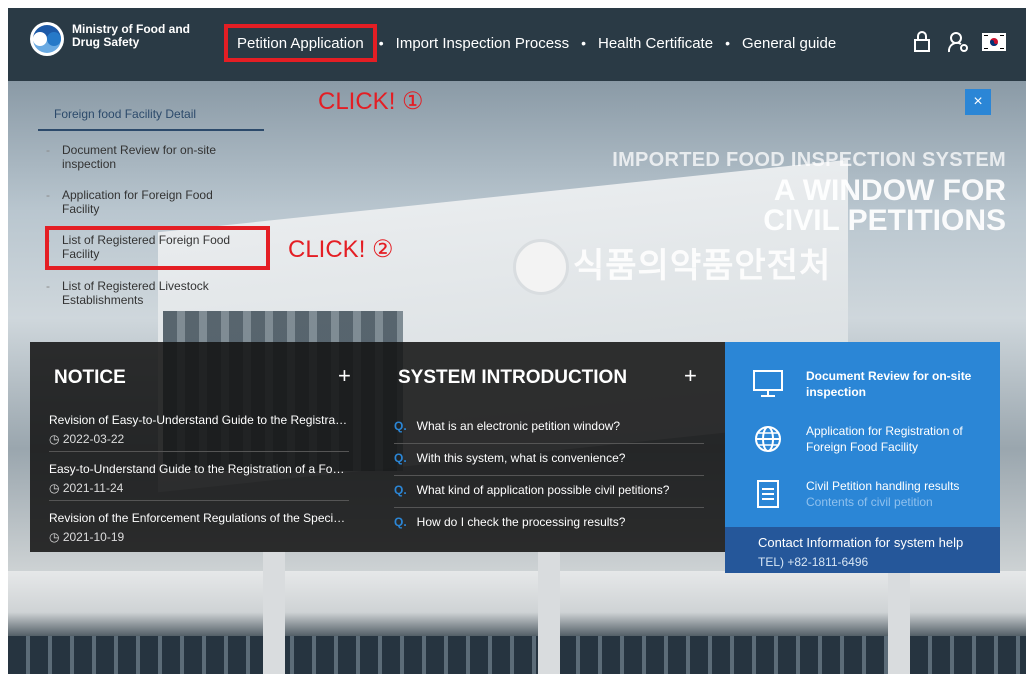  Describe the element at coordinates (482, 43) in the screenshot. I see `nav-import-inspection-process: Import Inspection Process` at that location.